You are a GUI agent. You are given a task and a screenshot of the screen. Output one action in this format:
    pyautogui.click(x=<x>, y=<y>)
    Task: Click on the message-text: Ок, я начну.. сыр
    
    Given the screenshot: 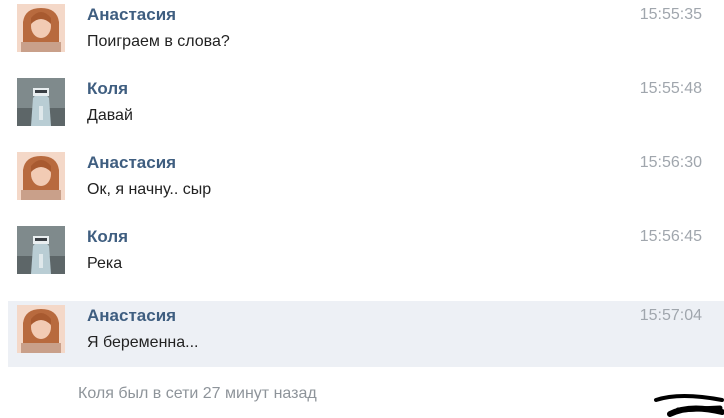 What is the action you would take?
    pyautogui.click(x=149, y=189)
    